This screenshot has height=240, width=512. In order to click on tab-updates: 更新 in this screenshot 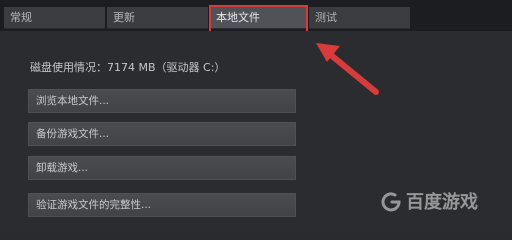, I will do `click(157, 18)`.